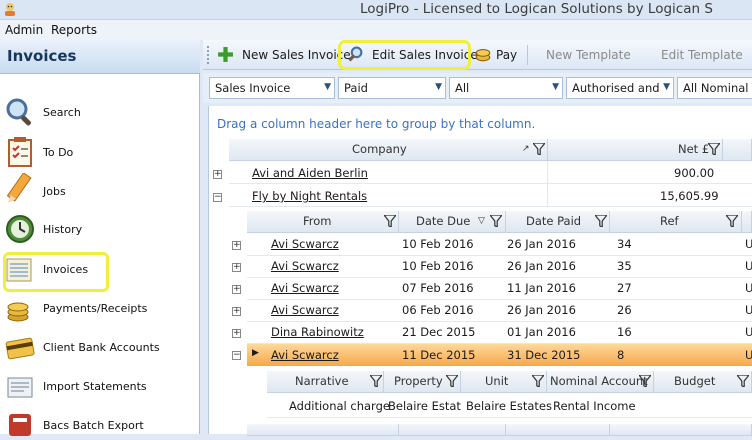 The width and height of the screenshot is (752, 440). Describe the element at coordinates (483, 54) in the screenshot. I see `pay-coins-icon` at that location.